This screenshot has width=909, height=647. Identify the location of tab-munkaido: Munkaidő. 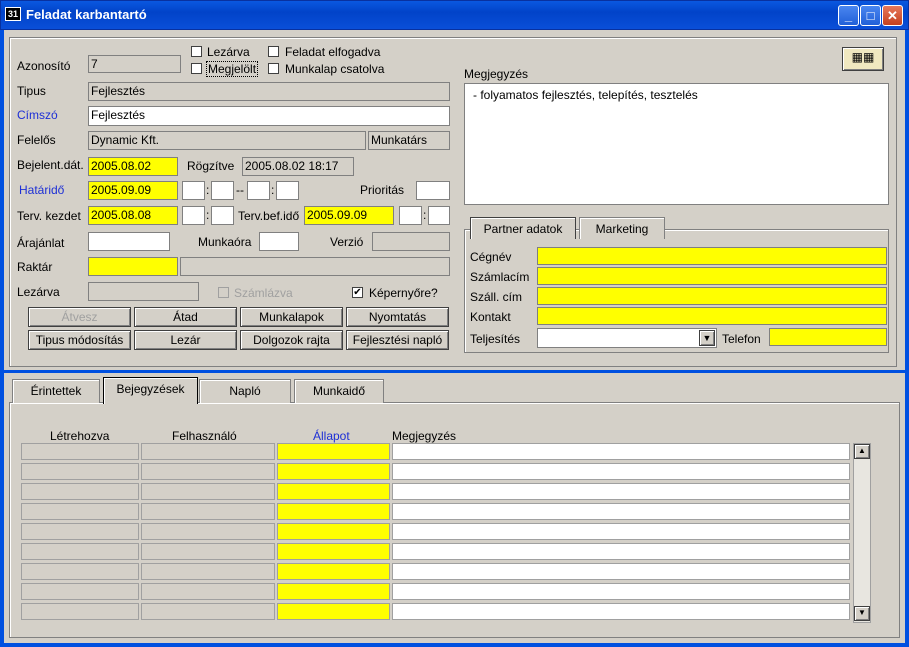
(339, 391).